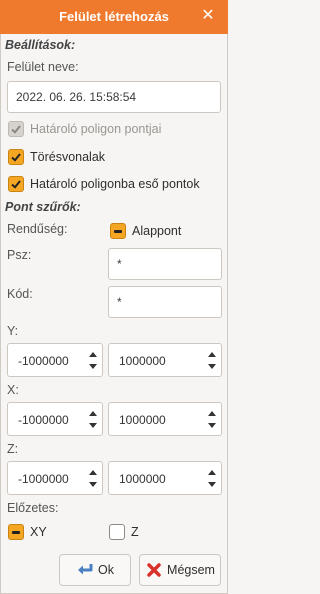 This screenshot has height=594, width=320. Describe the element at coordinates (20, 294) in the screenshot. I see `code-label: Kód:` at that location.